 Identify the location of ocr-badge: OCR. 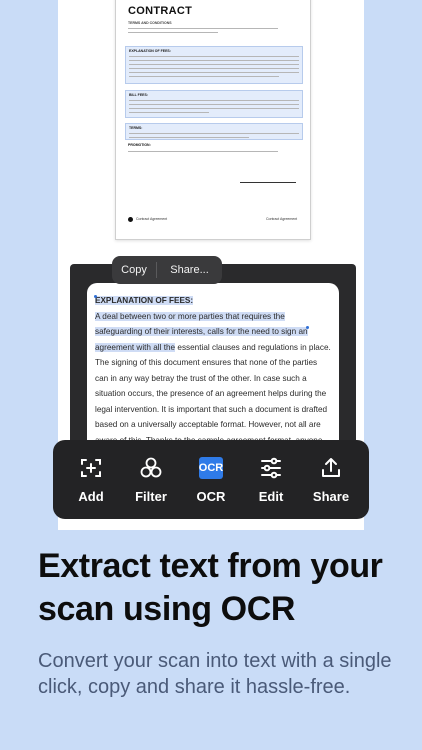
(211, 468).